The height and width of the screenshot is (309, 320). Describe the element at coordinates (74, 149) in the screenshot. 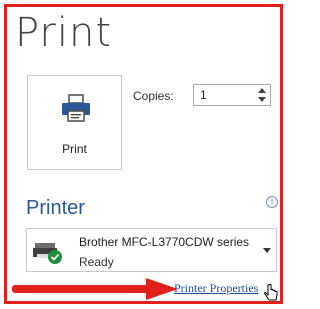

I see `print-button-label: Print` at that location.